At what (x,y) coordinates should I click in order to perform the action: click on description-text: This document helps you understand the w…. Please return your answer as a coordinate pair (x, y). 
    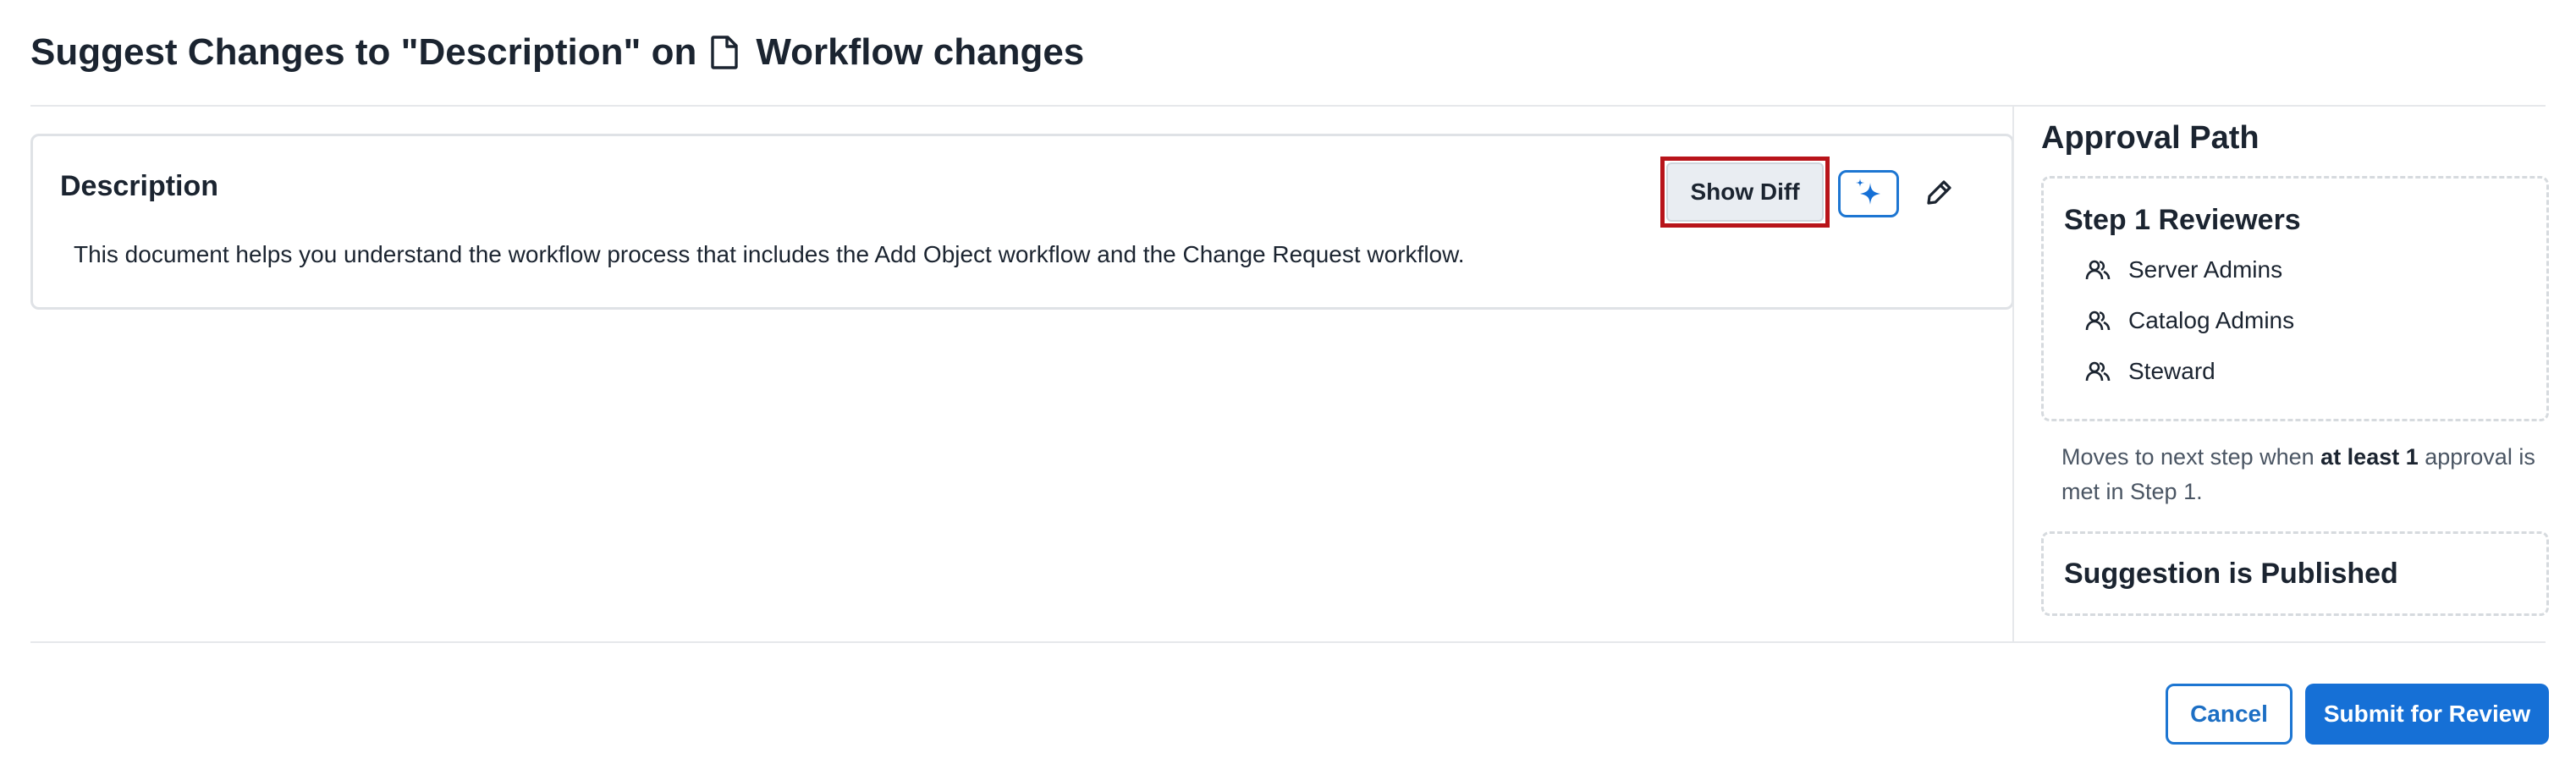
    Looking at the image, I should click on (769, 254).